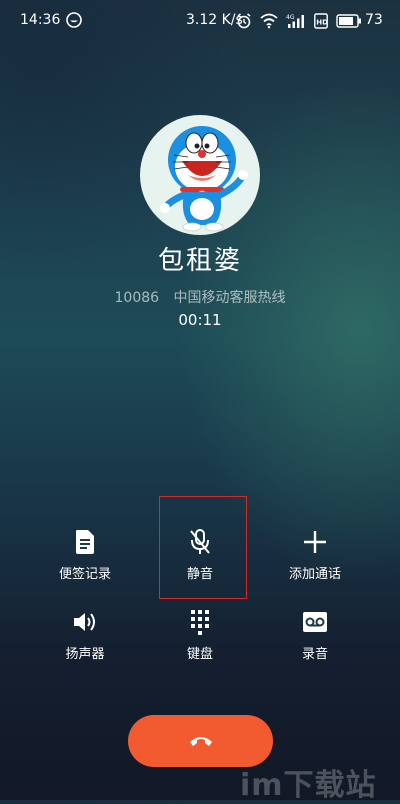 The width and height of the screenshot is (400, 804). I want to click on record-button-label: 录音, so click(314, 654).